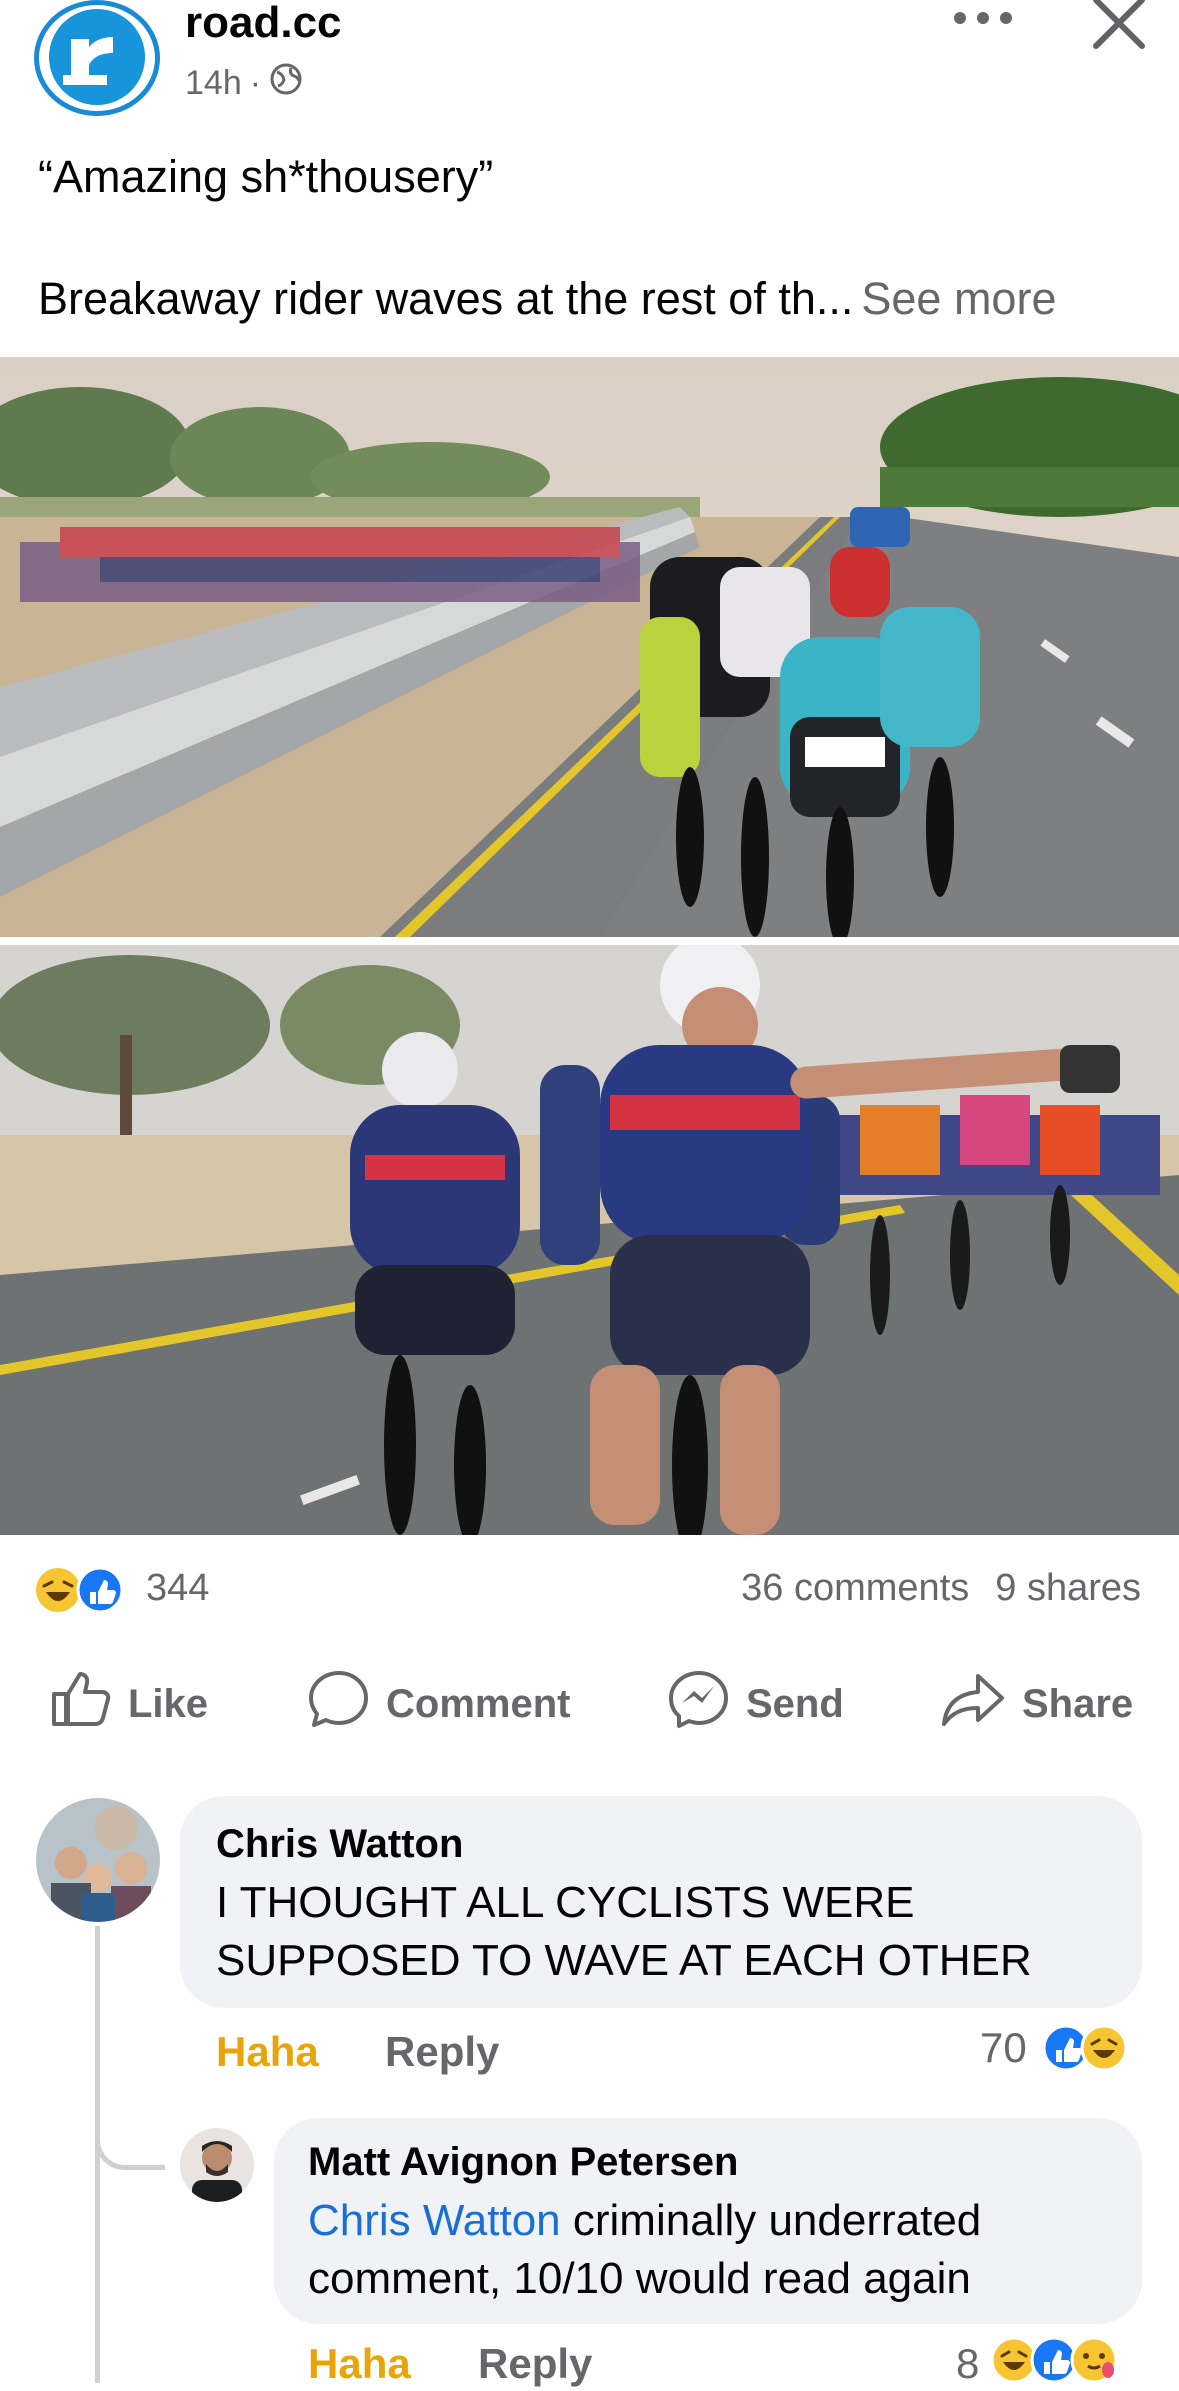 This screenshot has height=2391, width=1179. I want to click on send-label: Send, so click(795, 1703).